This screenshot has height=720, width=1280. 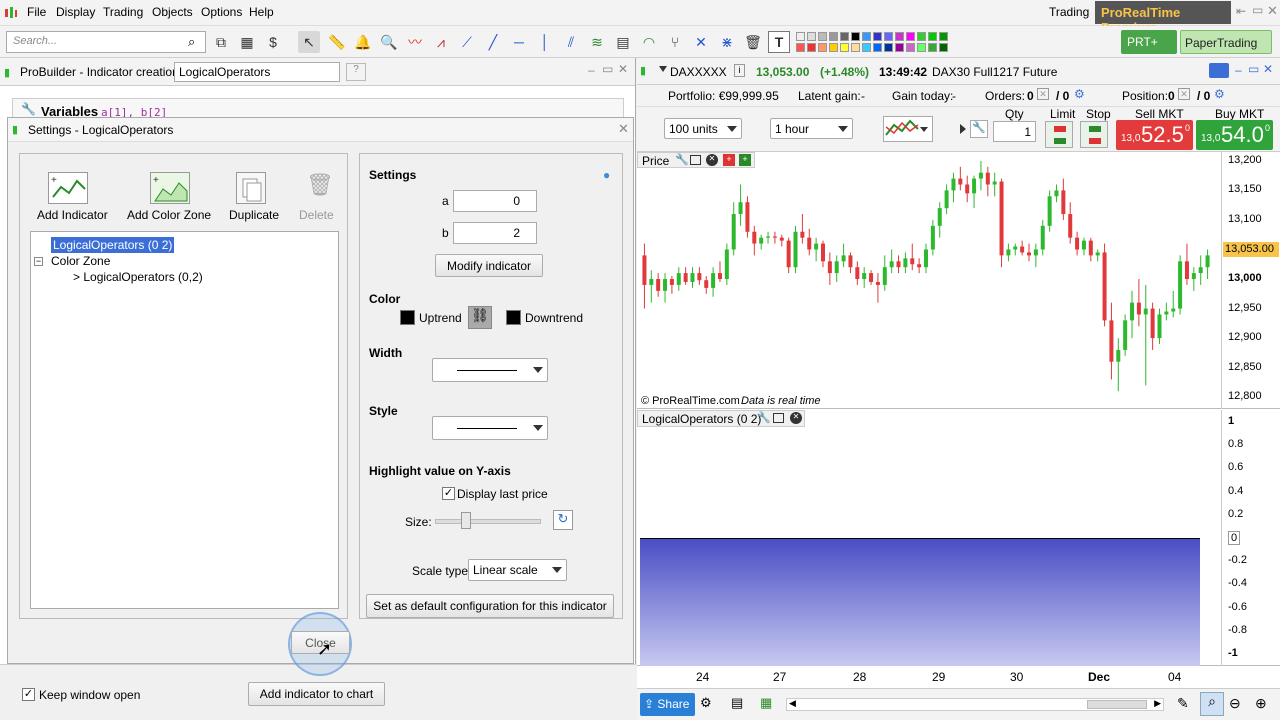 What do you see at coordinates (1219, 70) in the screenshot?
I see `keyboard-icon` at bounding box center [1219, 70].